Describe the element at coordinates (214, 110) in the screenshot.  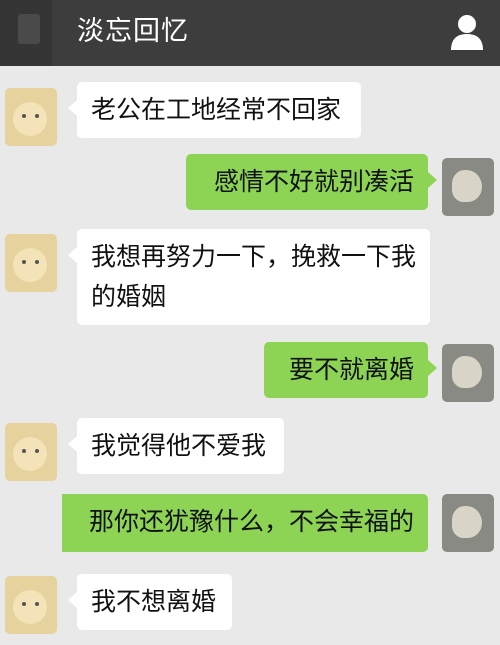
I see `message-bubble-incoming: 老公在工地经常不回家` at that location.